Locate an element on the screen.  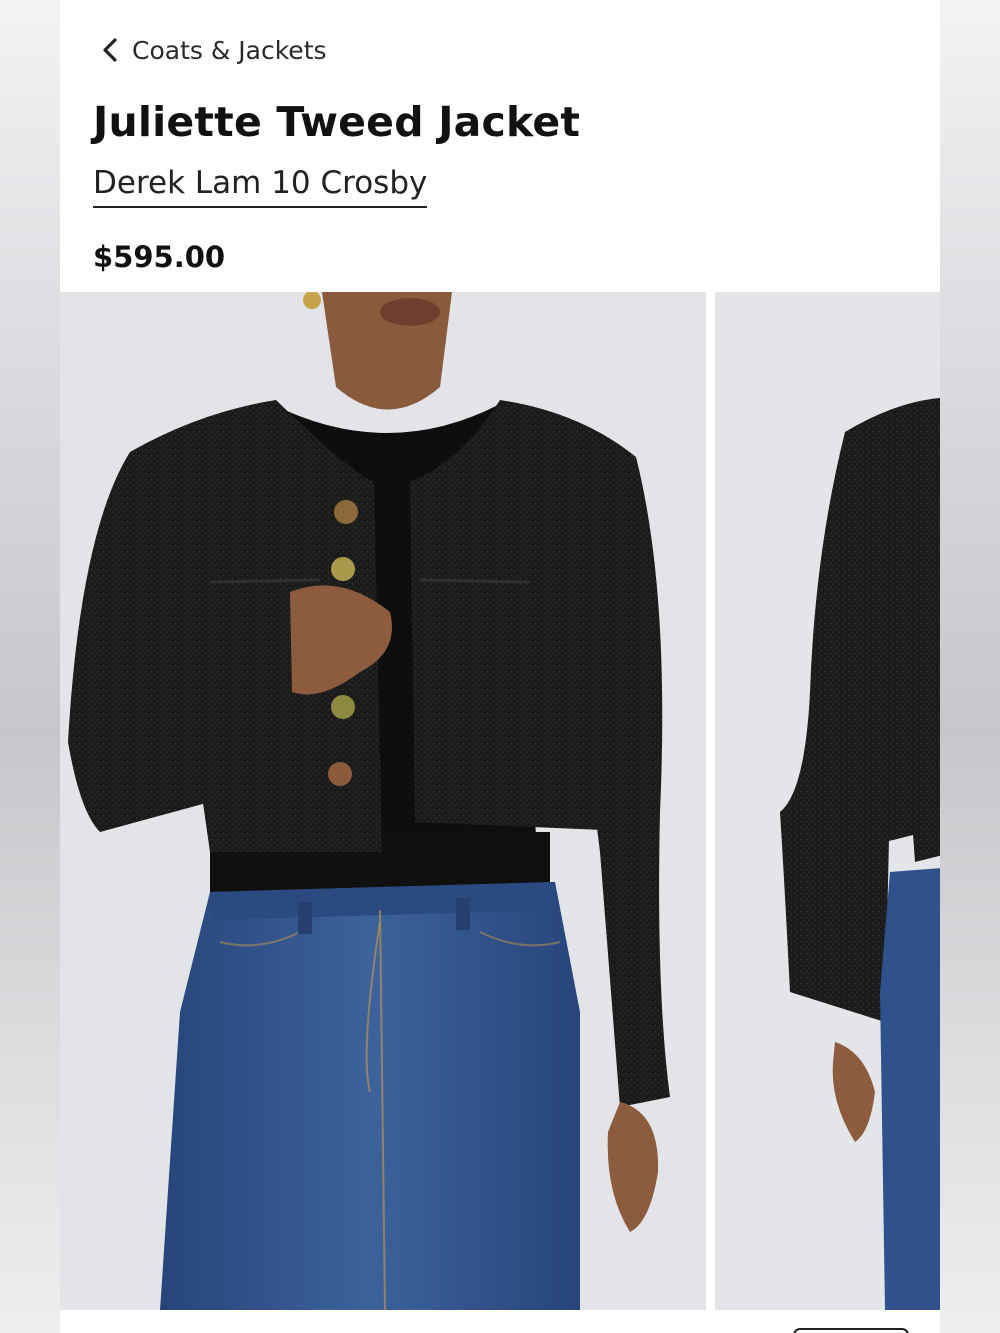
breadcrumb-label: Coats & Jackets is located at coordinates (229, 50).